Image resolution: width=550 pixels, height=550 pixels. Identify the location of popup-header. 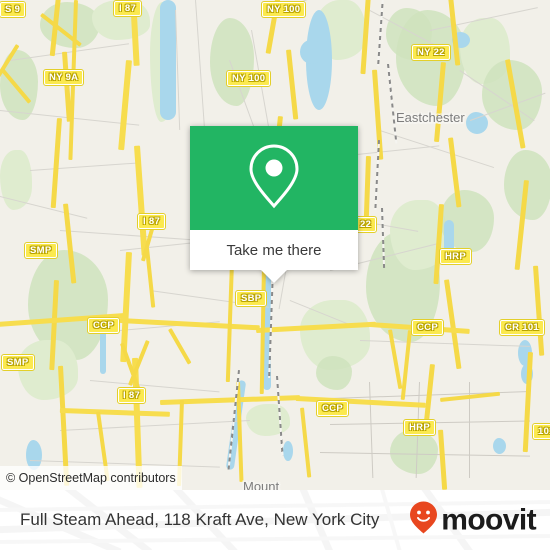
(274, 178).